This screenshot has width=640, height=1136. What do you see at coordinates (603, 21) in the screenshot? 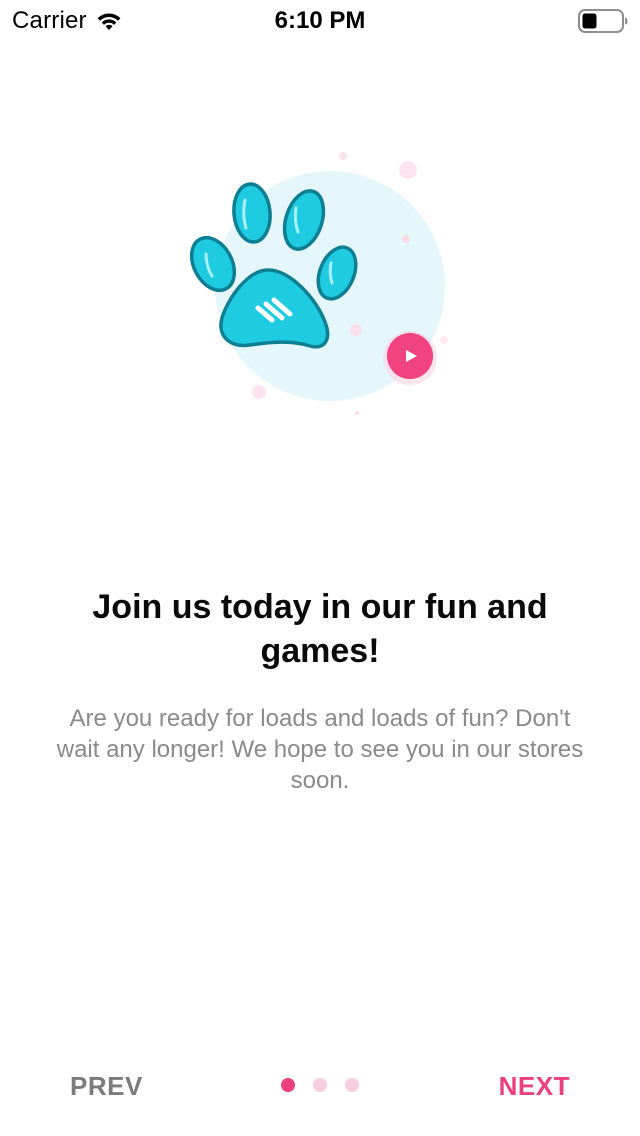
I see `battery-icon` at bounding box center [603, 21].